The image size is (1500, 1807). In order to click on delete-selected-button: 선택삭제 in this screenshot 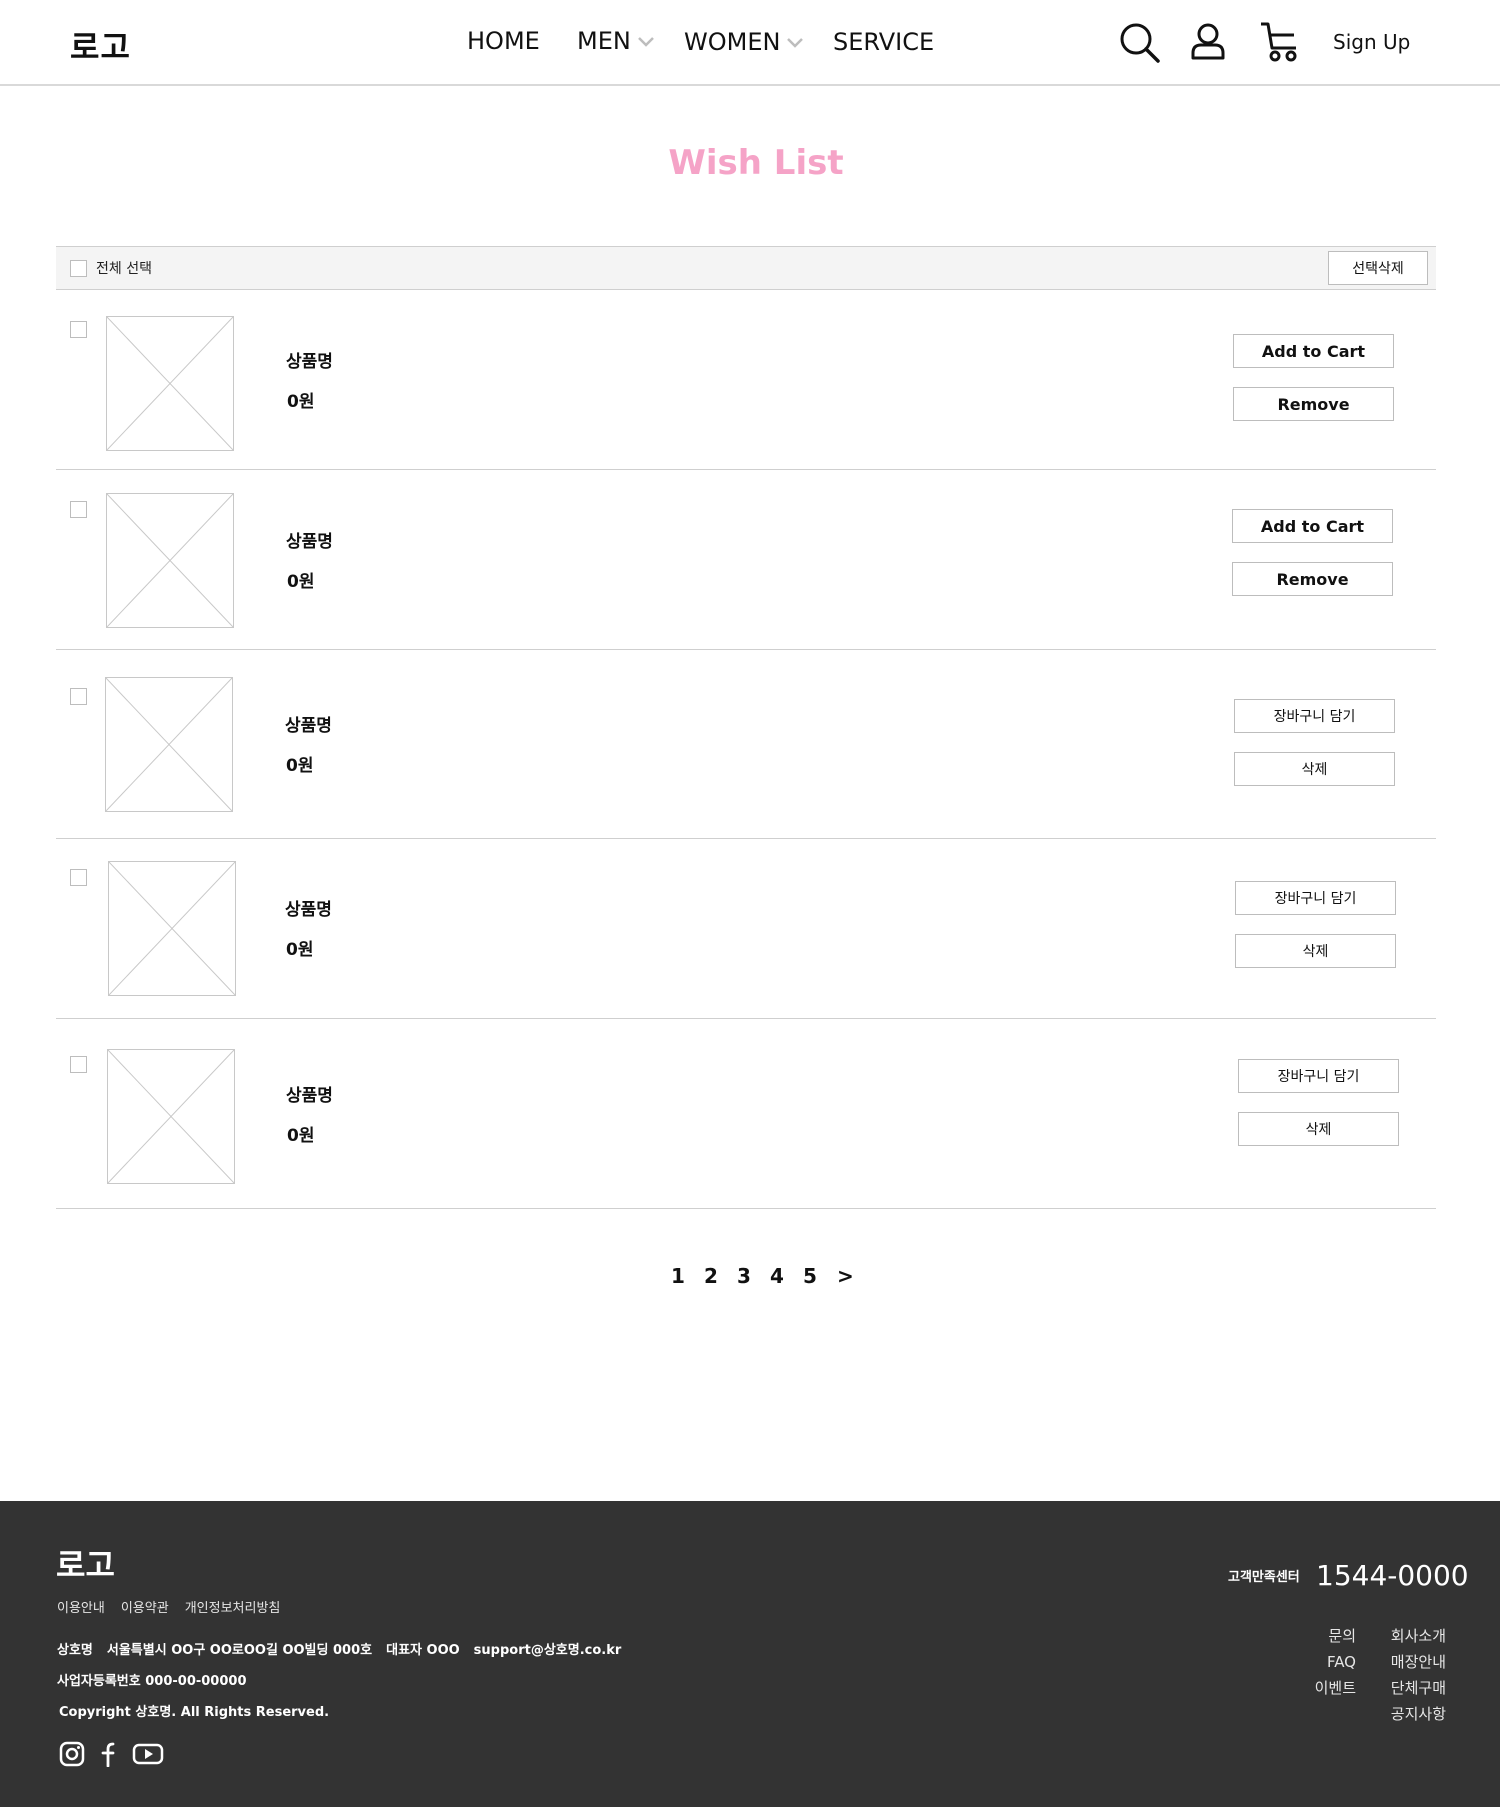, I will do `click(1378, 268)`.